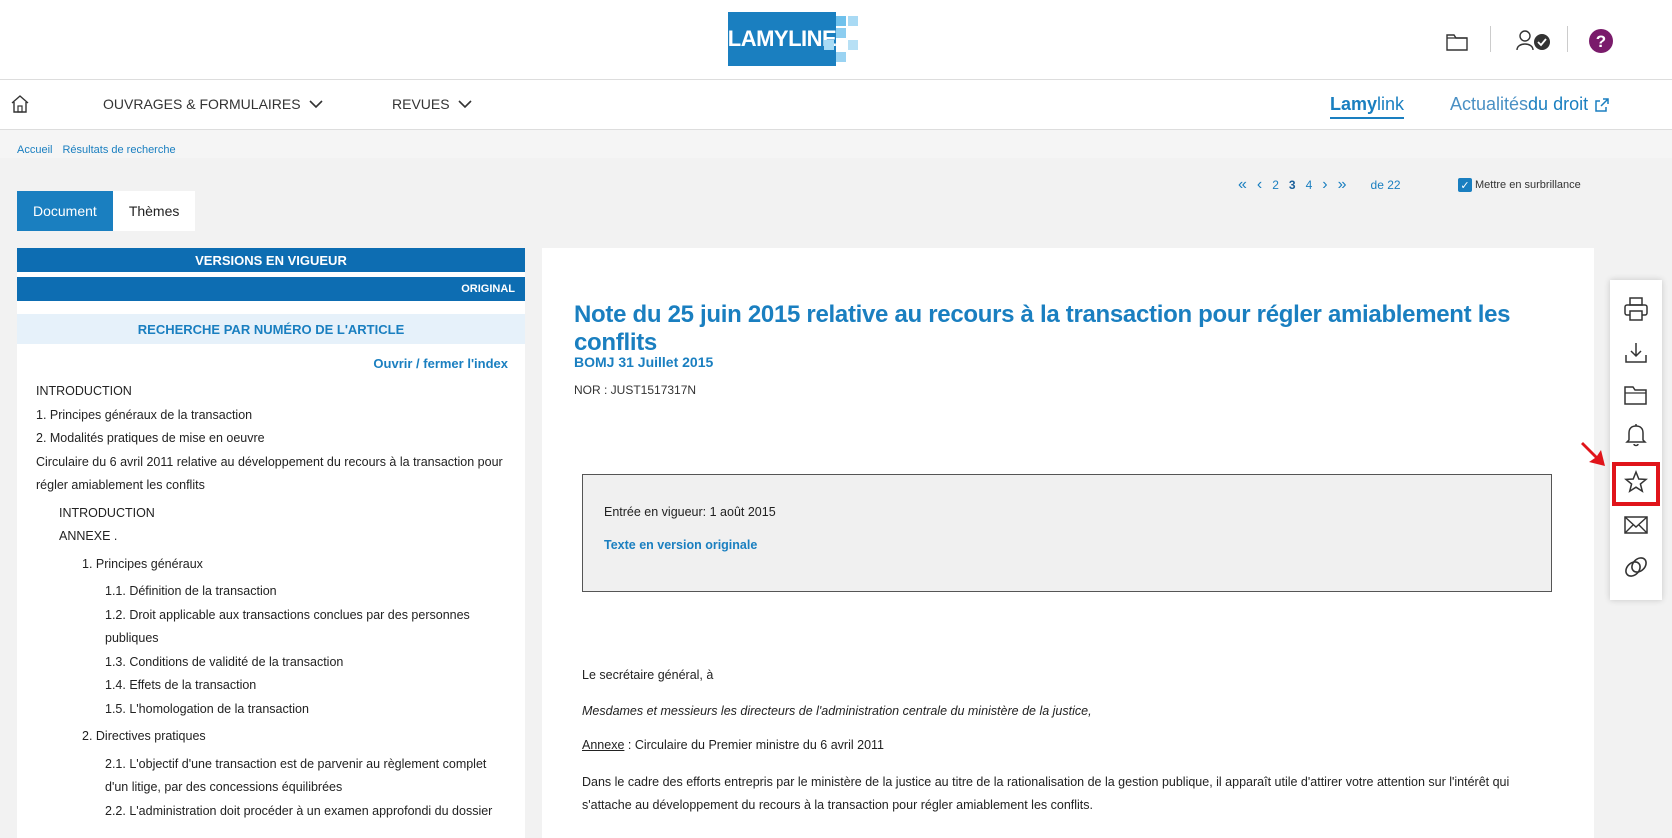  What do you see at coordinates (1465, 185) in the screenshot?
I see `checkbox-checked-icon: ✓` at bounding box center [1465, 185].